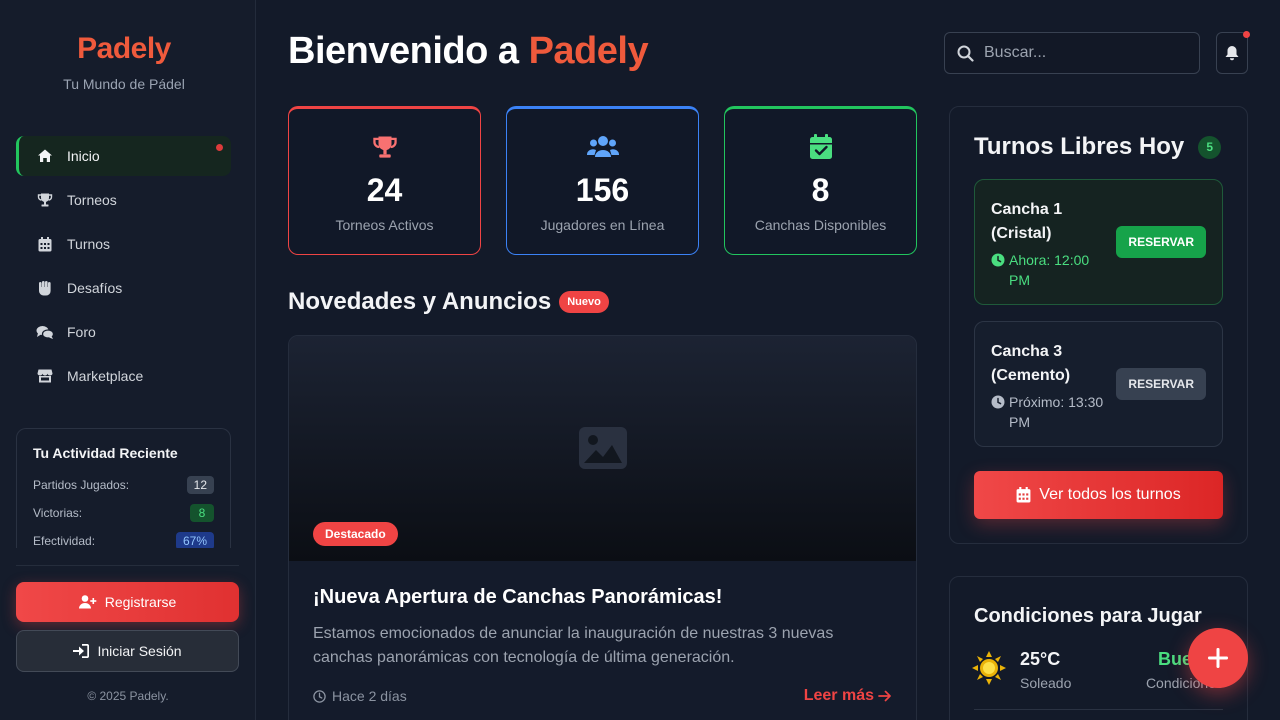 The width and height of the screenshot is (1280, 720). I want to click on sidebar-divider, so click(127, 565).